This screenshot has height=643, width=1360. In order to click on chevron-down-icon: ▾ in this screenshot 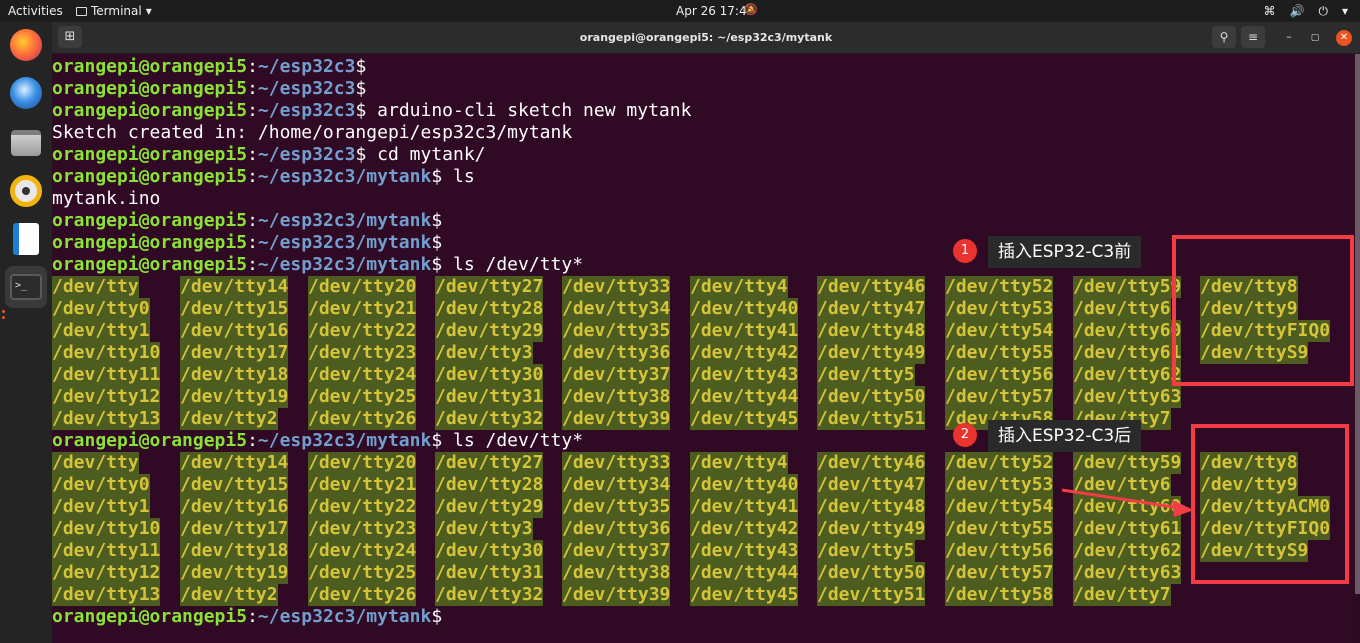, I will do `click(1344, 11)`.